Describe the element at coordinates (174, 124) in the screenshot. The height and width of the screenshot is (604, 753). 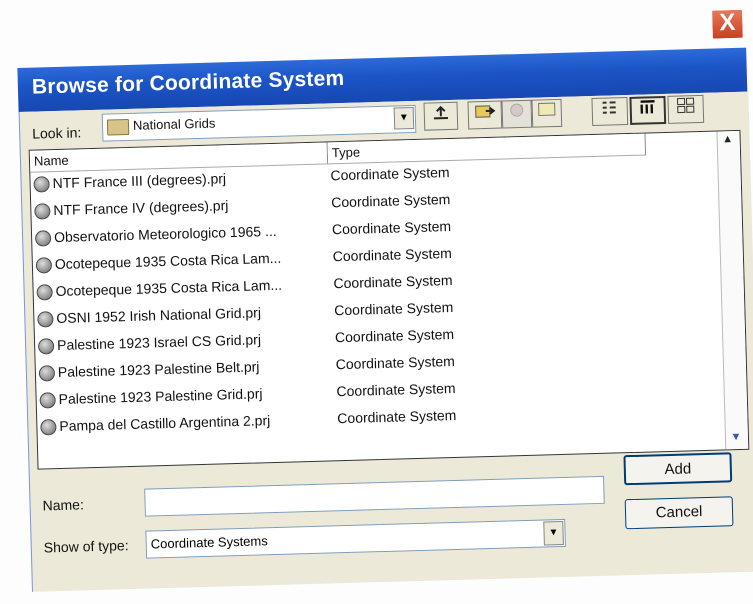
I see `lookin-value: National Grids` at that location.